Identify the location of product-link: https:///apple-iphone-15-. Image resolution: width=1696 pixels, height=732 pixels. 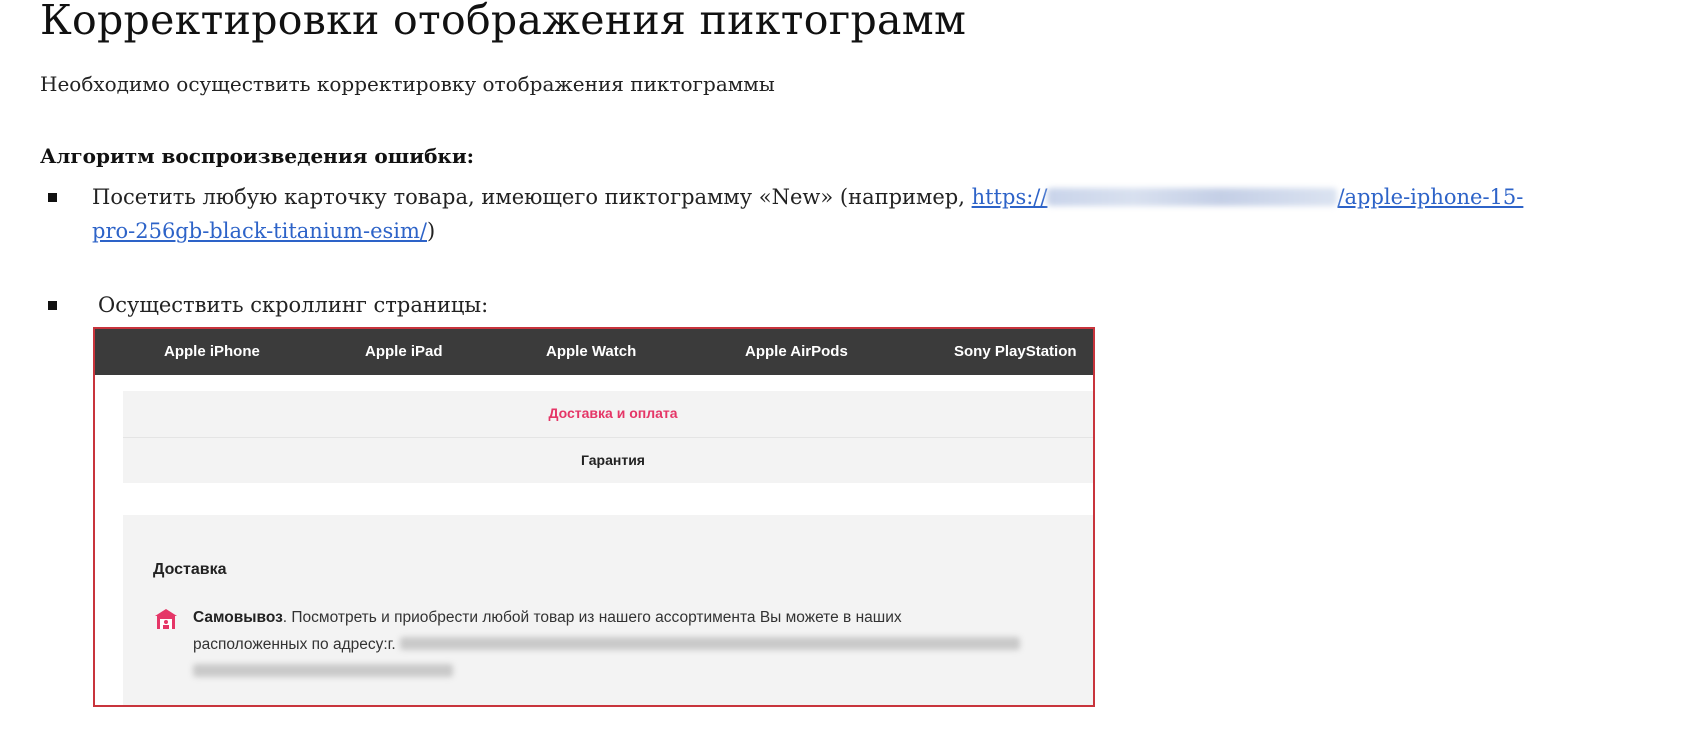
(1248, 197).